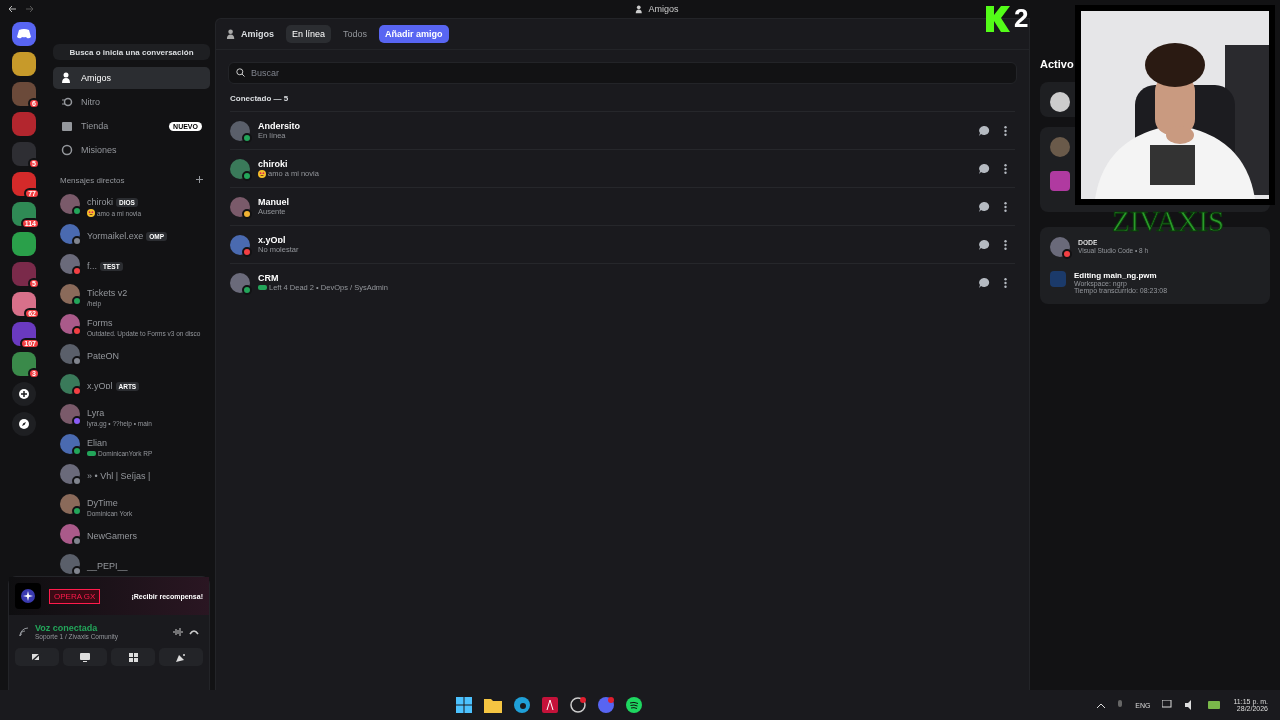  What do you see at coordinates (414, 34) in the screenshot?
I see `add-friend-button: Añadir amigo` at bounding box center [414, 34].